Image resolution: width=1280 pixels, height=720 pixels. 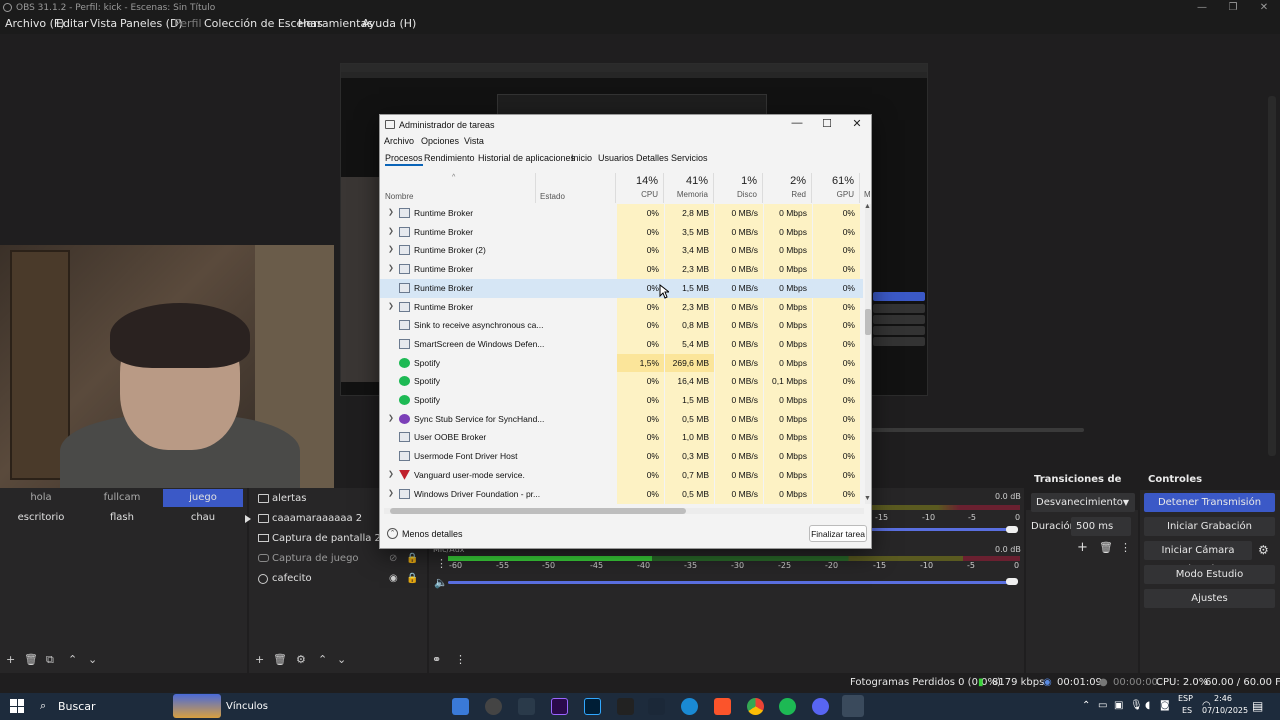 What do you see at coordinates (1264, 8) in the screenshot?
I see `close-button: ✕` at bounding box center [1264, 8].